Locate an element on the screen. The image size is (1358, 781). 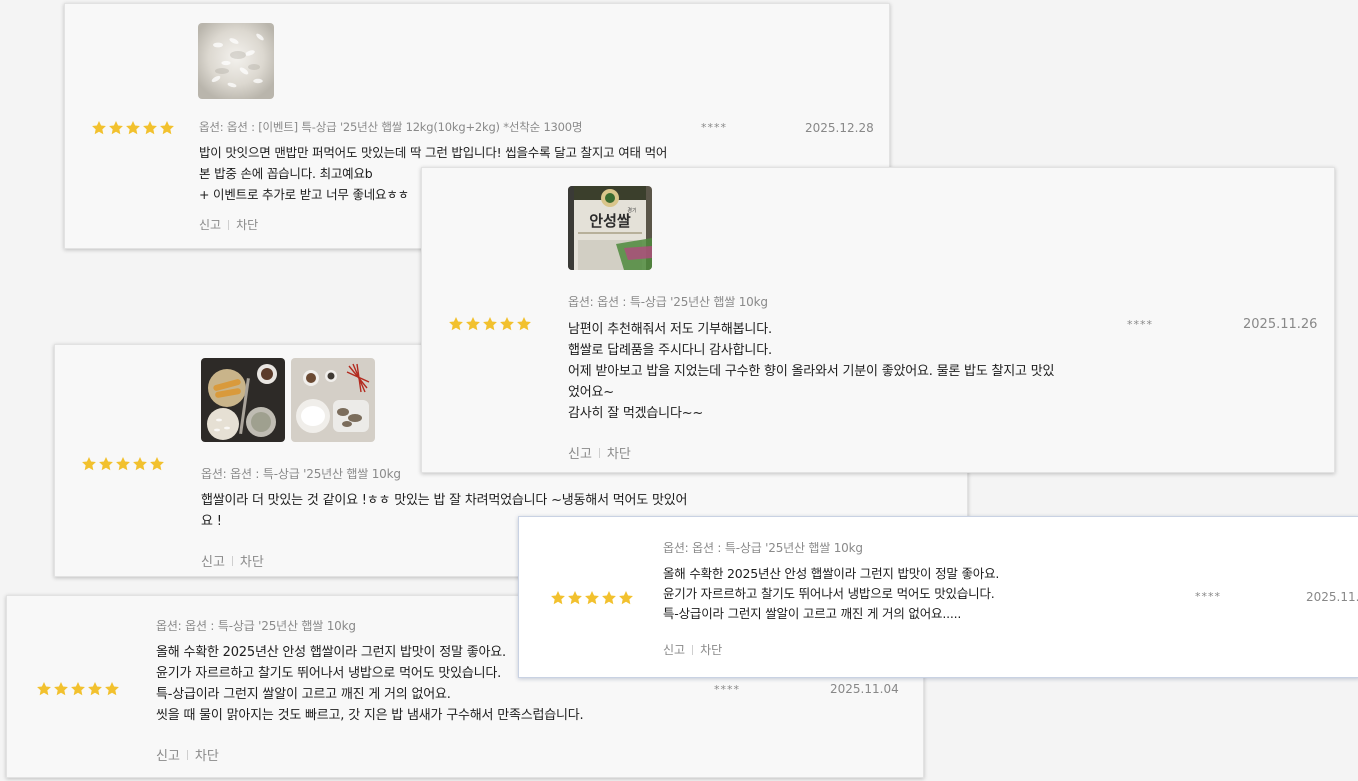
review-text-line: 감사히 잘 먹겠습니다~~ is located at coordinates (636, 413).